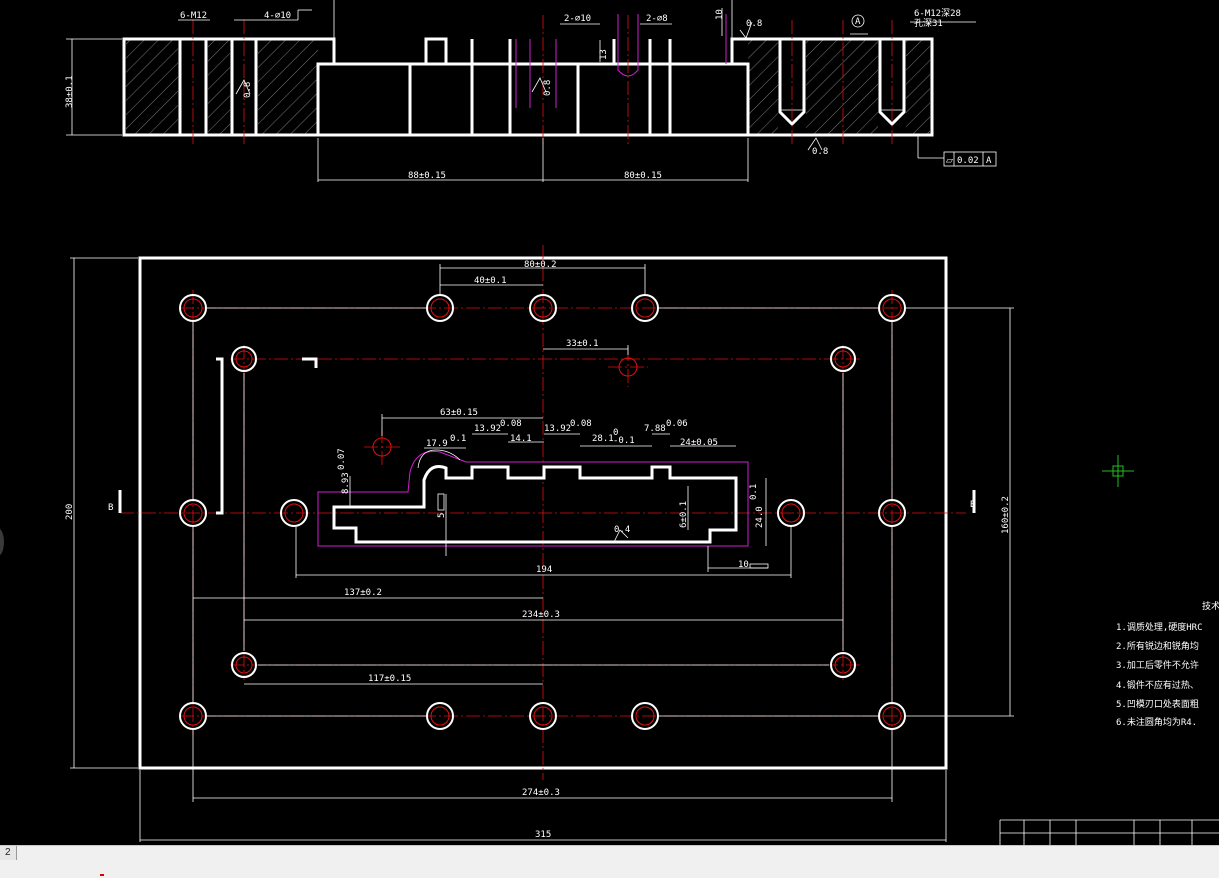 The width and height of the screenshot is (1219, 878). Describe the element at coordinates (277, 16) in the screenshot. I see `dim-text: 4-⌀10` at that location.